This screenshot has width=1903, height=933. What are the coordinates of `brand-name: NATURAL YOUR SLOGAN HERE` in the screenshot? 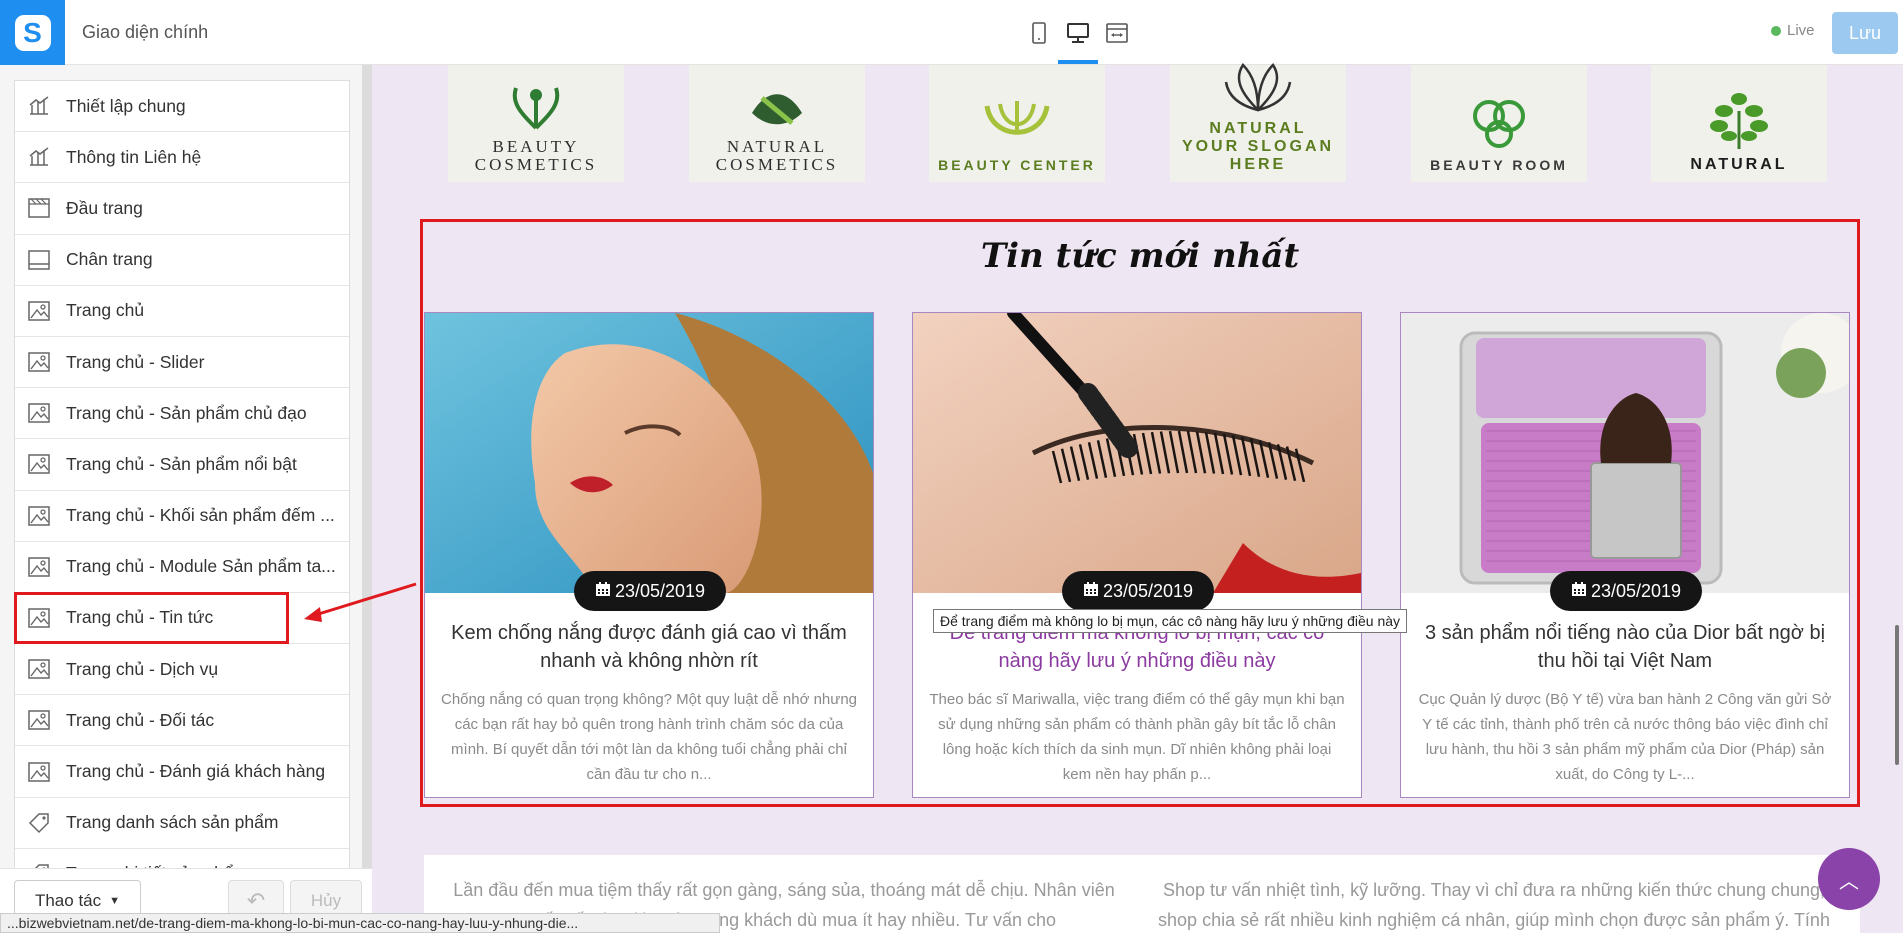 It's located at (1258, 146).